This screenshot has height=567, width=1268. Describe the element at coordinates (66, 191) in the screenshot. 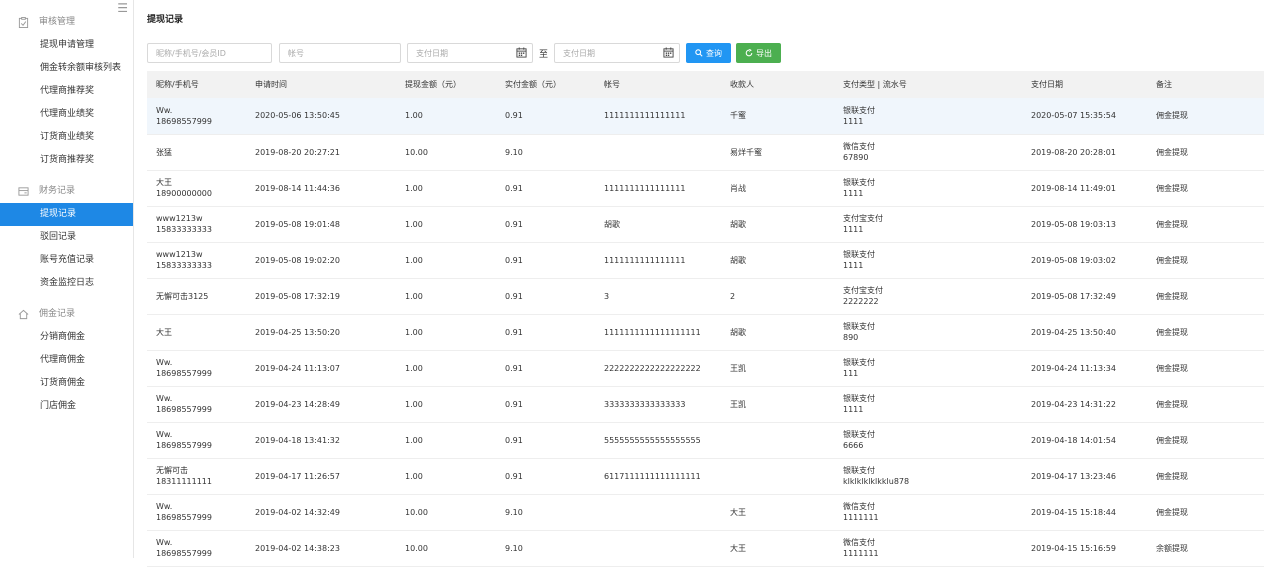

I see `sidebar-group-finance: 财务记录` at that location.